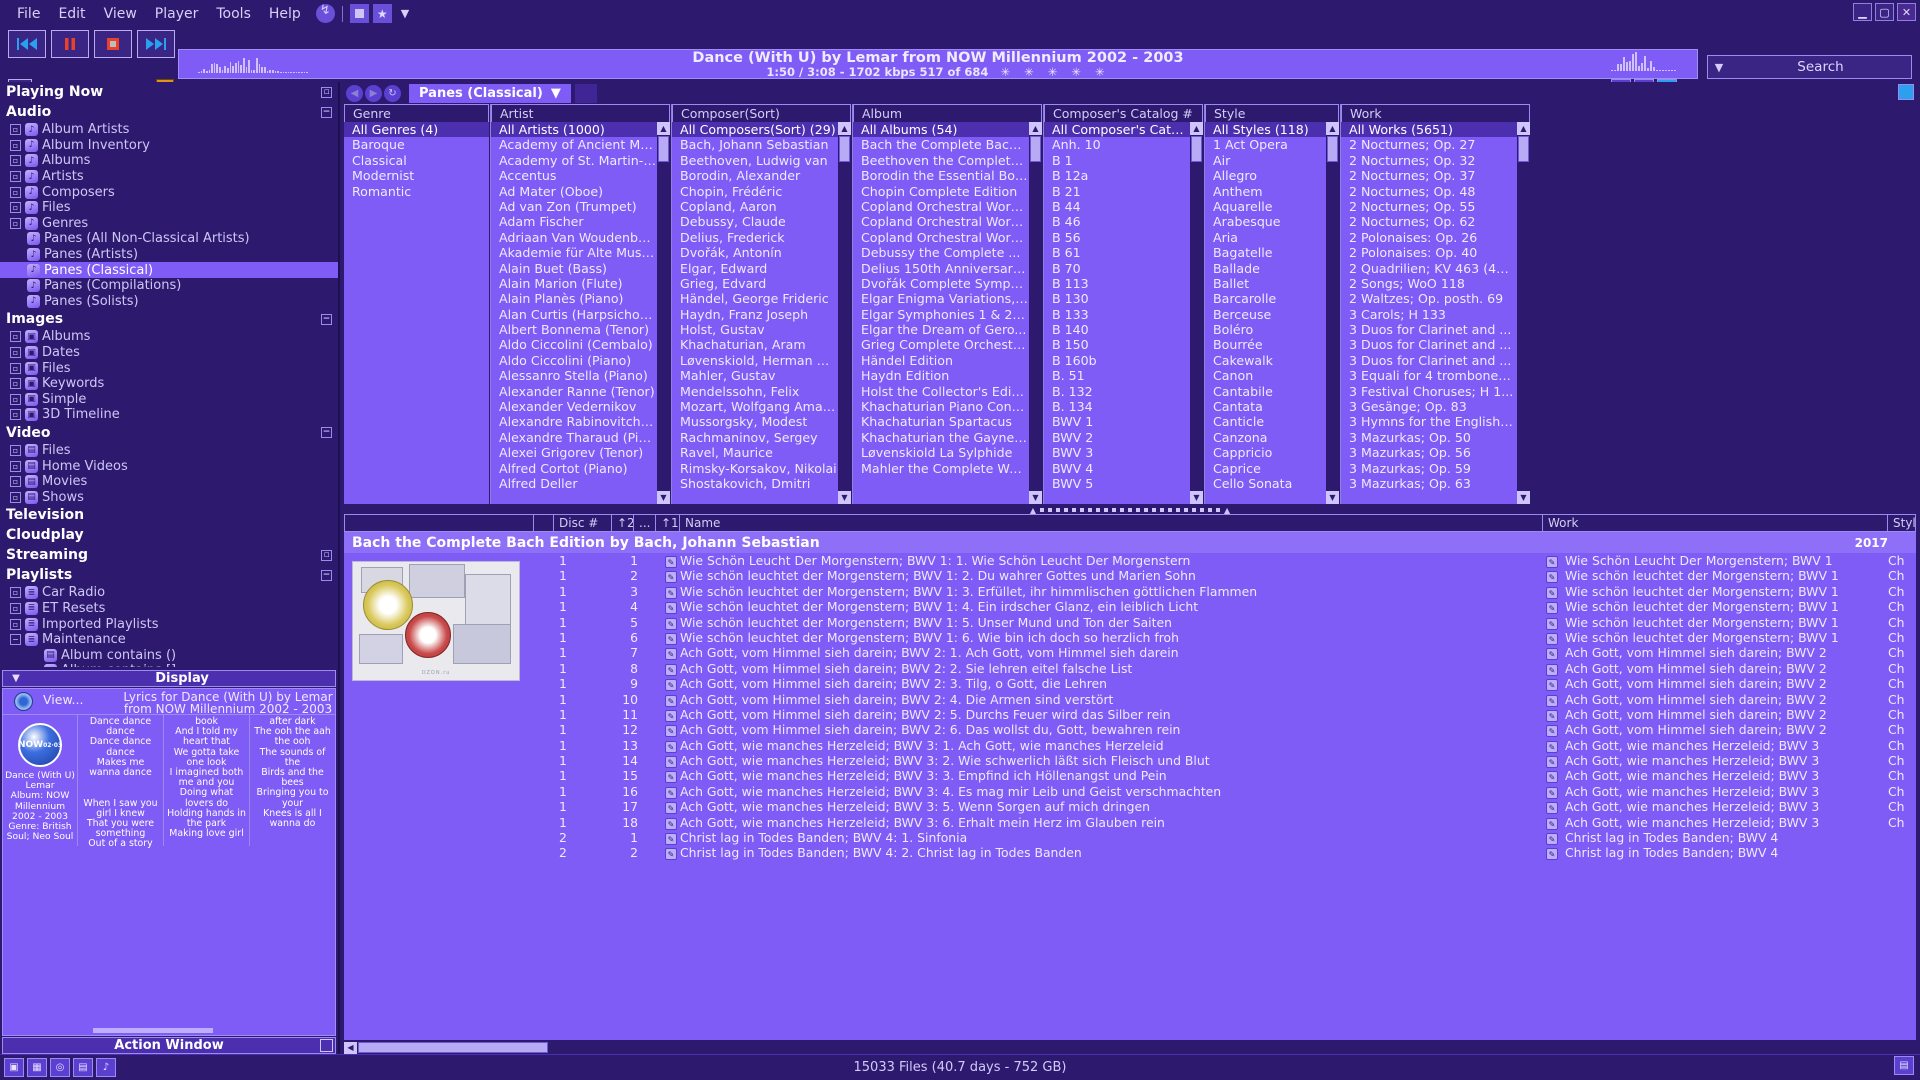 The width and height of the screenshot is (1920, 1080). What do you see at coordinates (1435, 221) in the screenshot?
I see `pane-item: 2 Nocturnes; Op. 62` at bounding box center [1435, 221].